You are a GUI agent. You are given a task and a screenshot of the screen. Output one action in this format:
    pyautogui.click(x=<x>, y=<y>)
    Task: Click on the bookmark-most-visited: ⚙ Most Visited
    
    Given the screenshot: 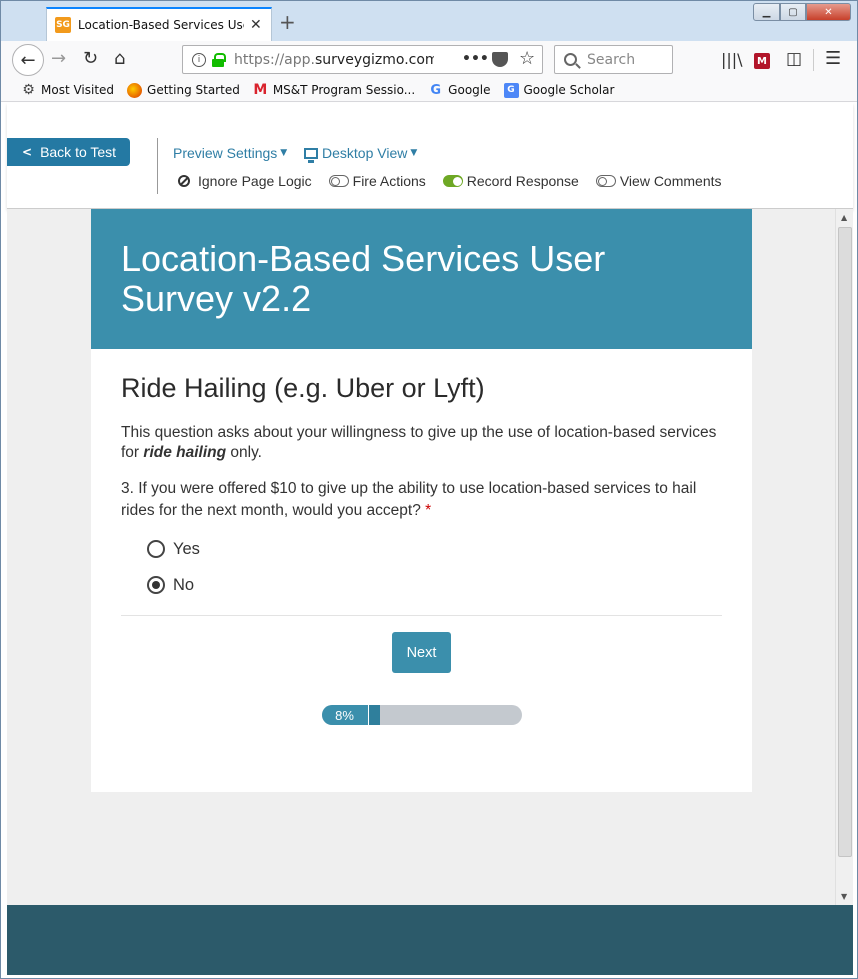 What is the action you would take?
    pyautogui.click(x=68, y=90)
    